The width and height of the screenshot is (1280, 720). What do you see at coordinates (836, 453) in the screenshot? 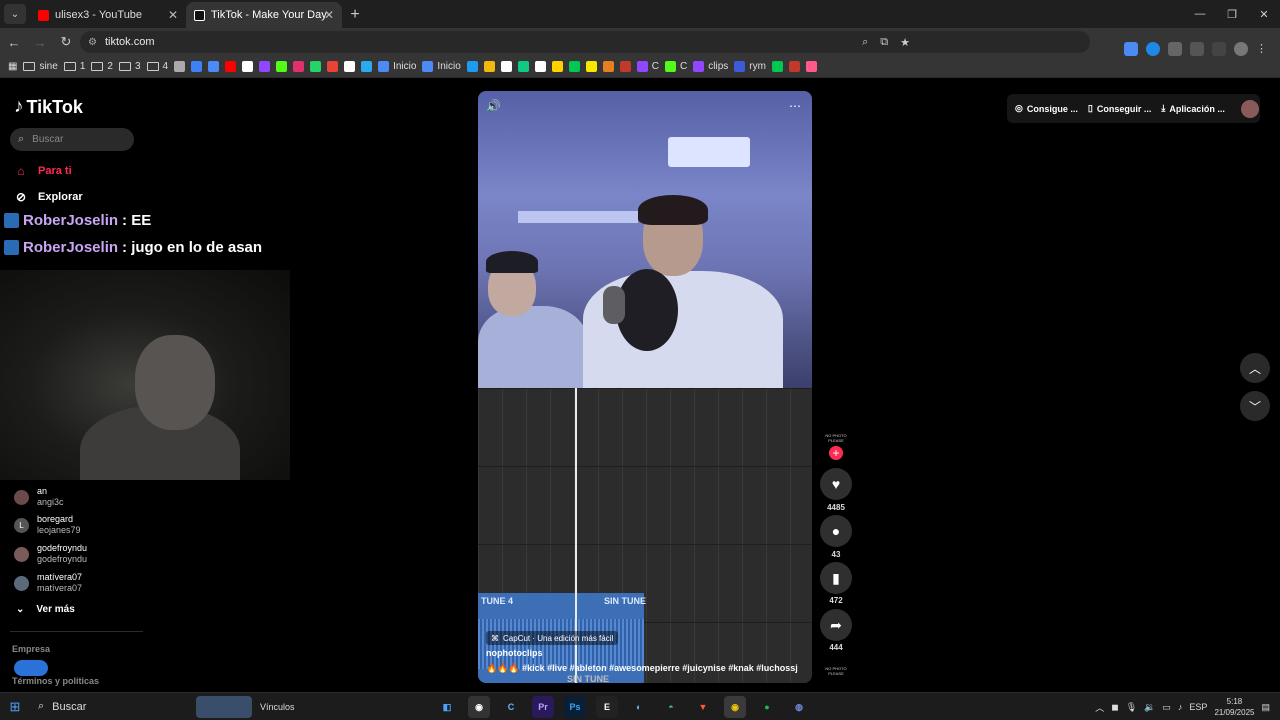
I see `follow-plus-button: +` at bounding box center [836, 453].